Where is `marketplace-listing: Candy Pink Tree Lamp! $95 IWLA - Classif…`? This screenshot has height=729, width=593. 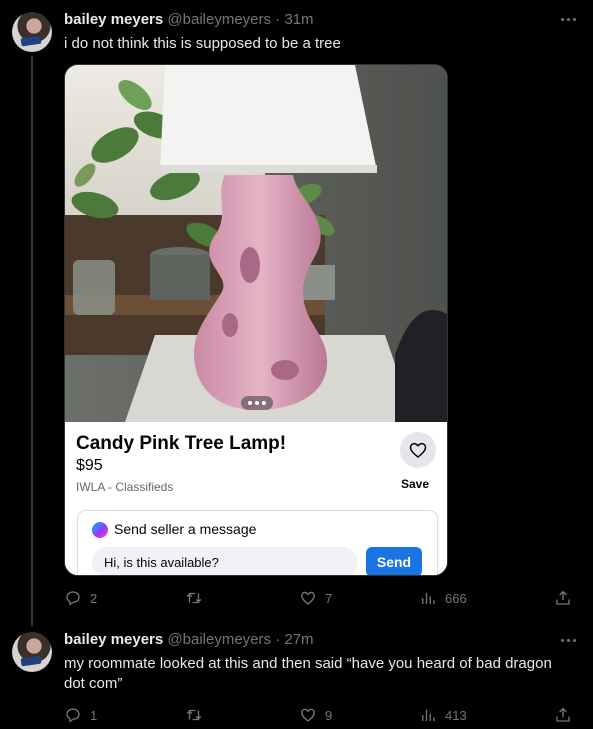
marketplace-listing: Candy Pink Tree Lamp! $95 IWLA - Classif… is located at coordinates (256, 498).